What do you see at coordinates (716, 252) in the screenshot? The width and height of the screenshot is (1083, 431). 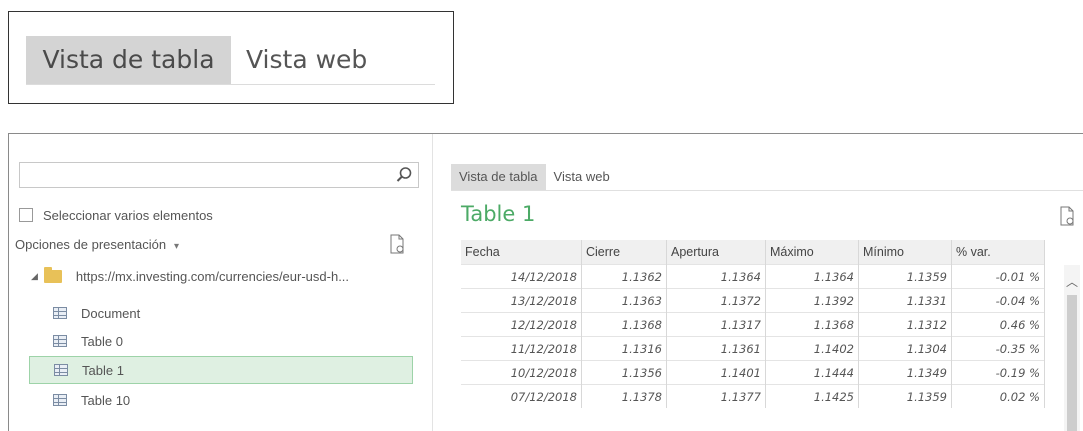 I see `column-header: Apertura` at bounding box center [716, 252].